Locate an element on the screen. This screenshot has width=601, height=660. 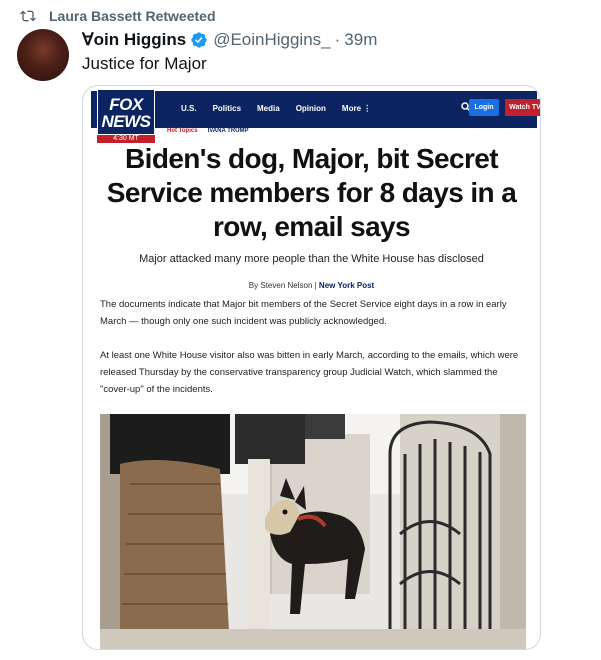
nav-link-media: Media is located at coordinates (268, 108).